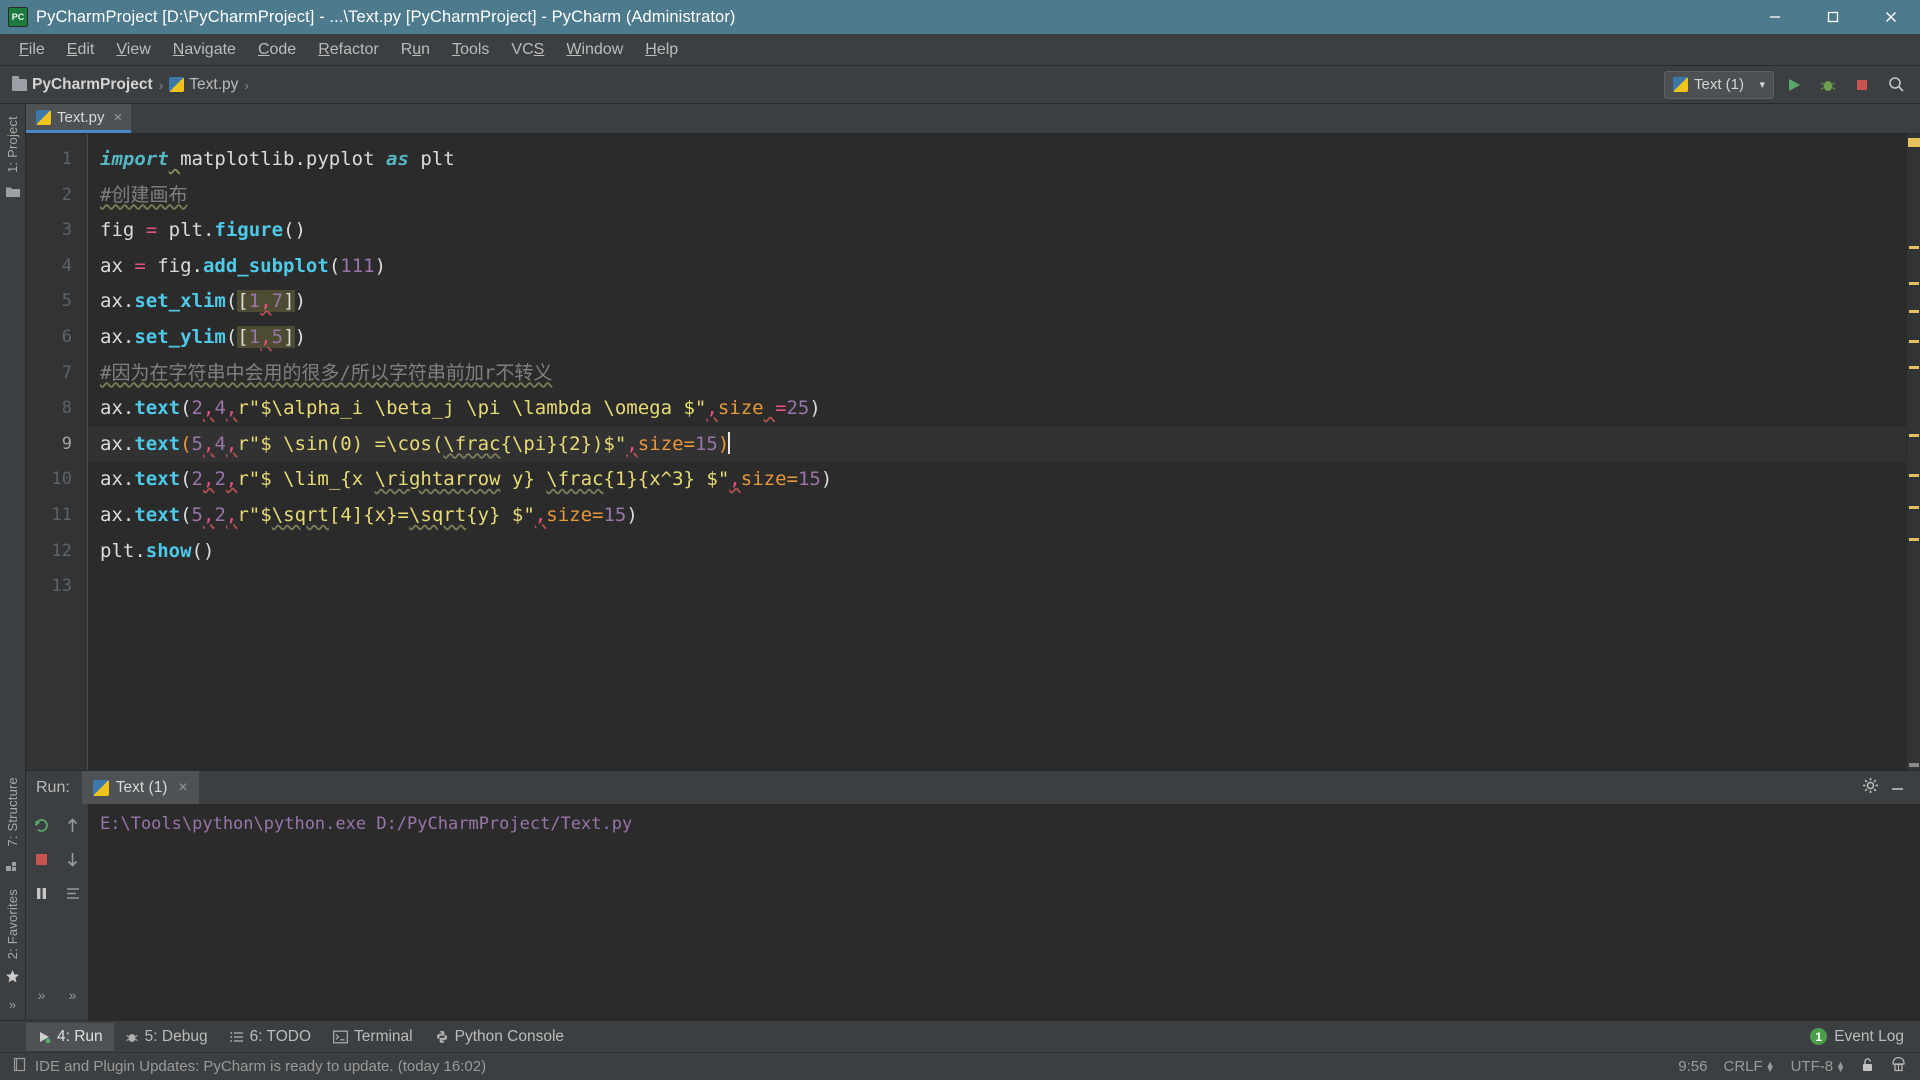 The height and width of the screenshot is (1080, 1920). Describe the element at coordinates (1762, 85) in the screenshot. I see `chevron-down-icon: ▾` at that location.